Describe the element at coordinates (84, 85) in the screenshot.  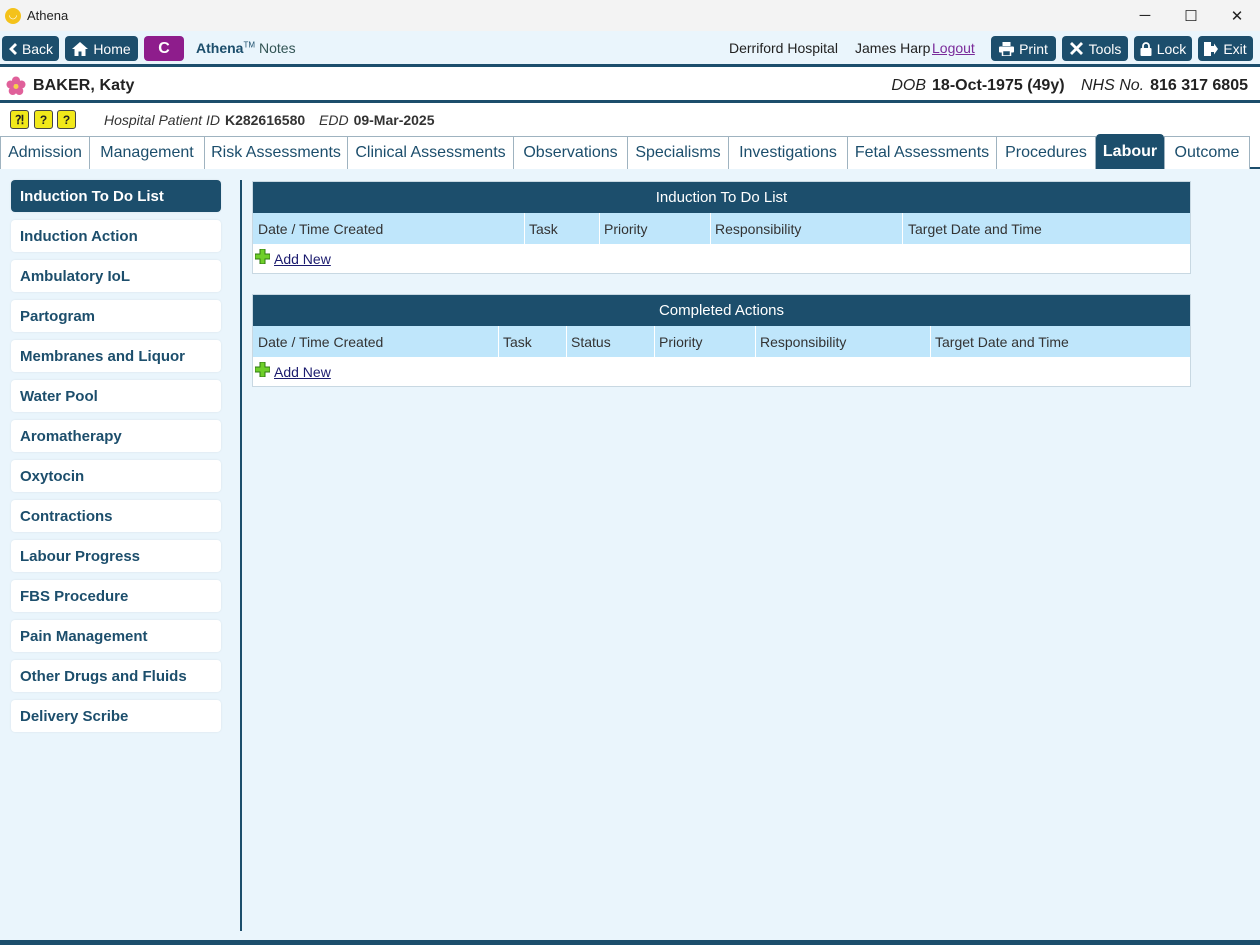
I see `patient-name: BAKER, Katy` at that location.